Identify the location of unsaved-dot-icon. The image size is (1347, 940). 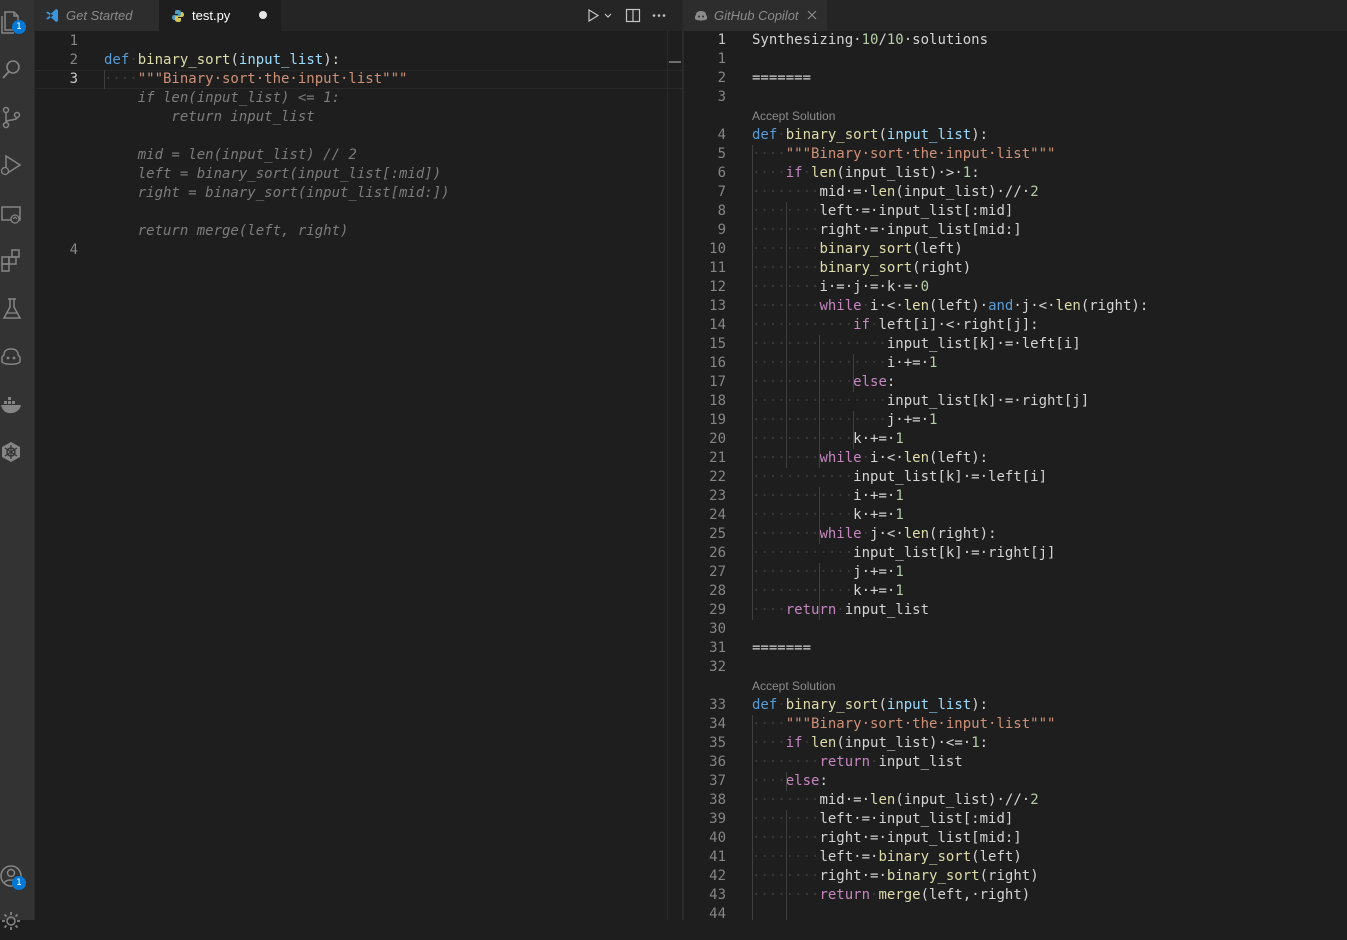
(263, 15).